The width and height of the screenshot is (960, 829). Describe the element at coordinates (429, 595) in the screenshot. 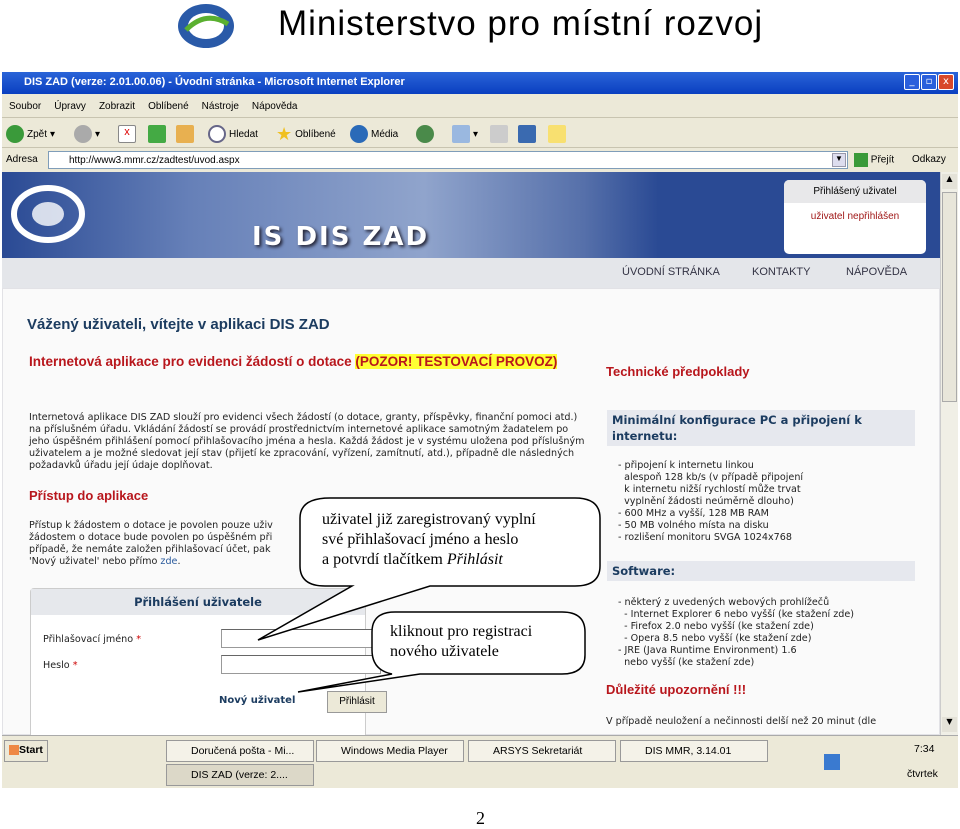

I see `callout-shapes` at that location.